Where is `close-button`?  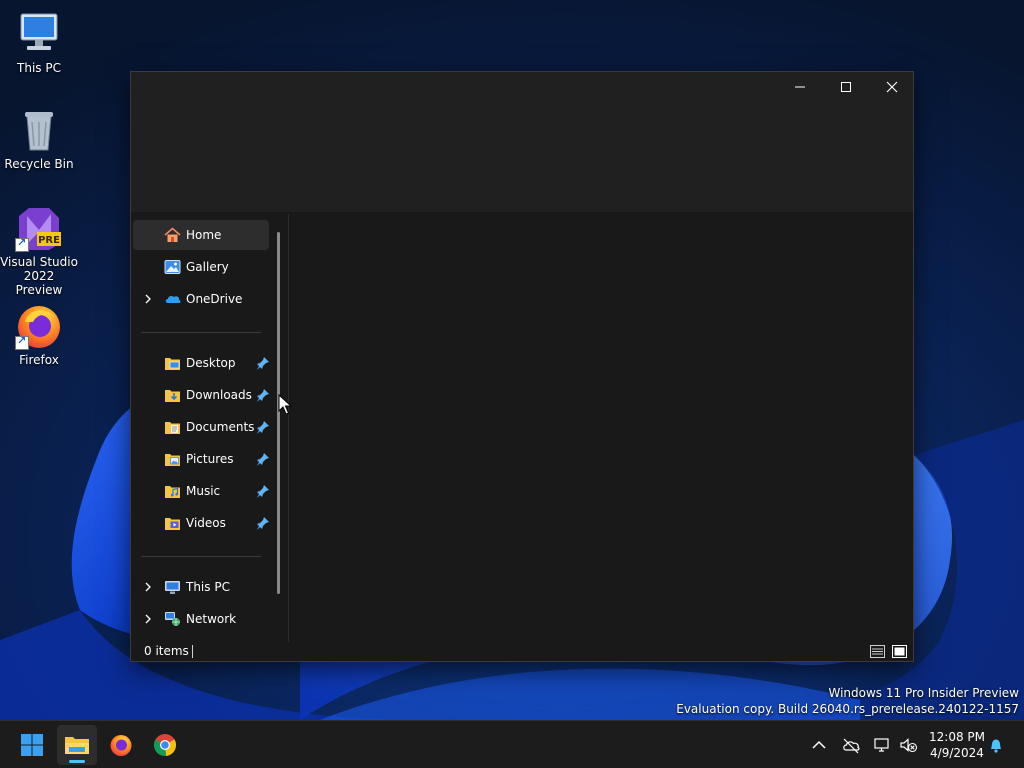 close-button is located at coordinates (892, 87).